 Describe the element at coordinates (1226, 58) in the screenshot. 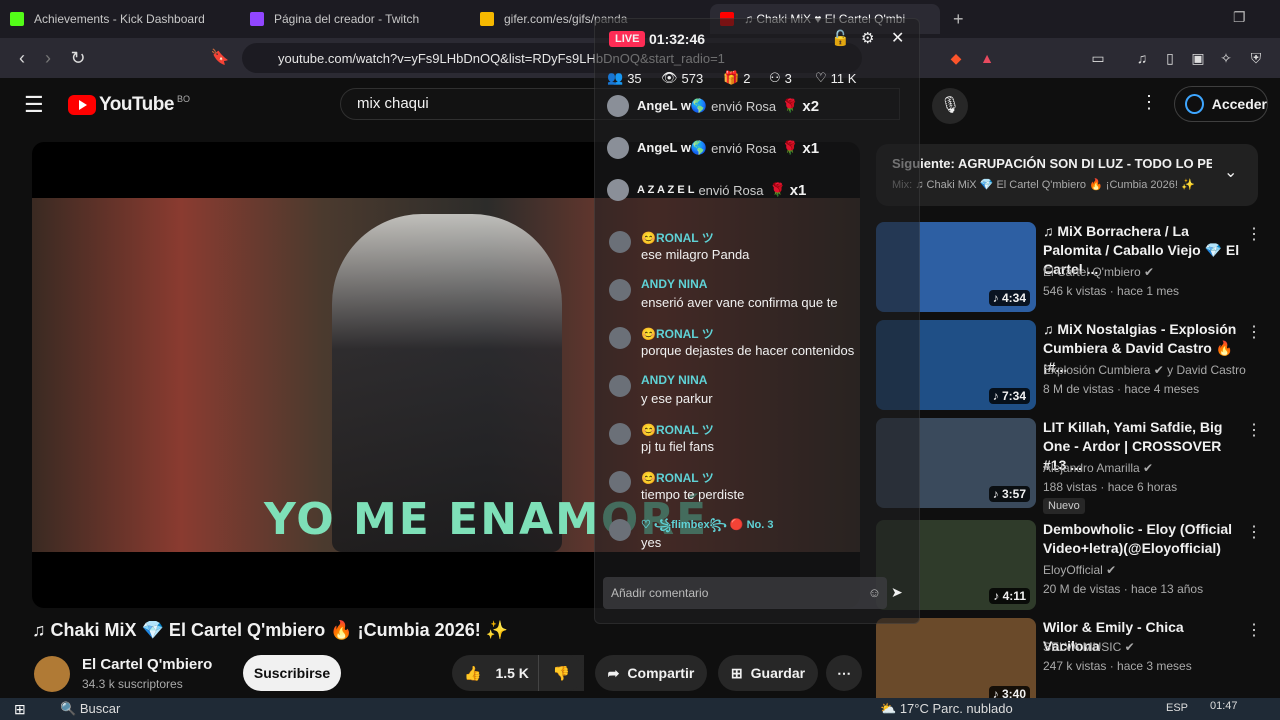

I see `leo-icon: ✧` at that location.